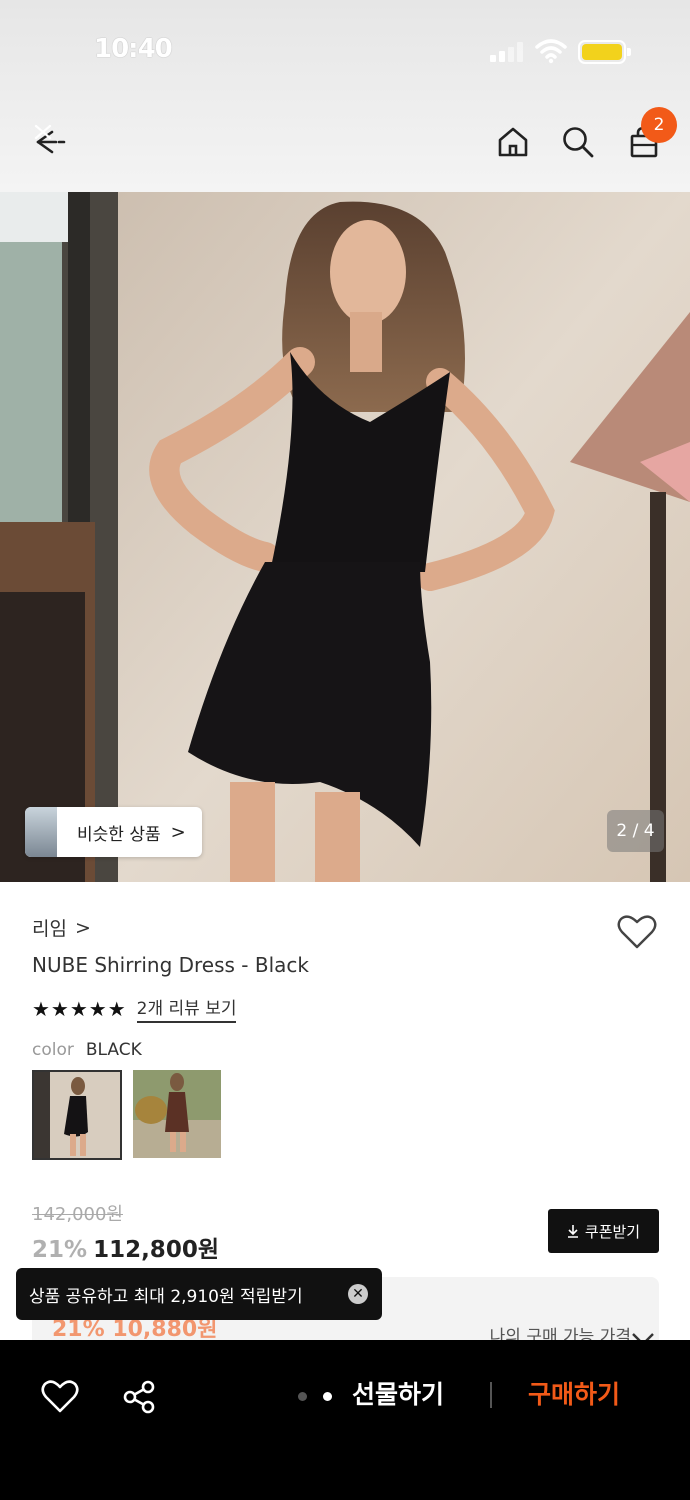 This screenshot has width=690, height=1500. What do you see at coordinates (345, 1420) in the screenshot?
I see `bottom-action-bar: 선물하기 구매하기` at bounding box center [345, 1420].